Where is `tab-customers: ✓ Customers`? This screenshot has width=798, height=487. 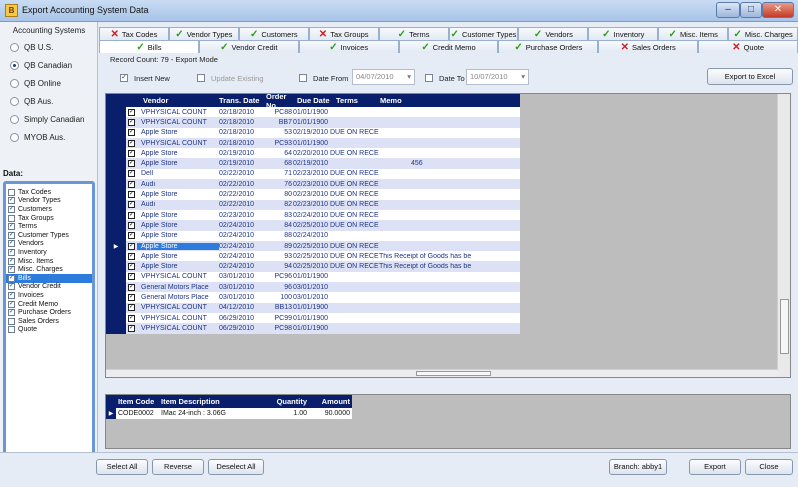
tab-customers: ✓ Customers is located at coordinates (273, 33).